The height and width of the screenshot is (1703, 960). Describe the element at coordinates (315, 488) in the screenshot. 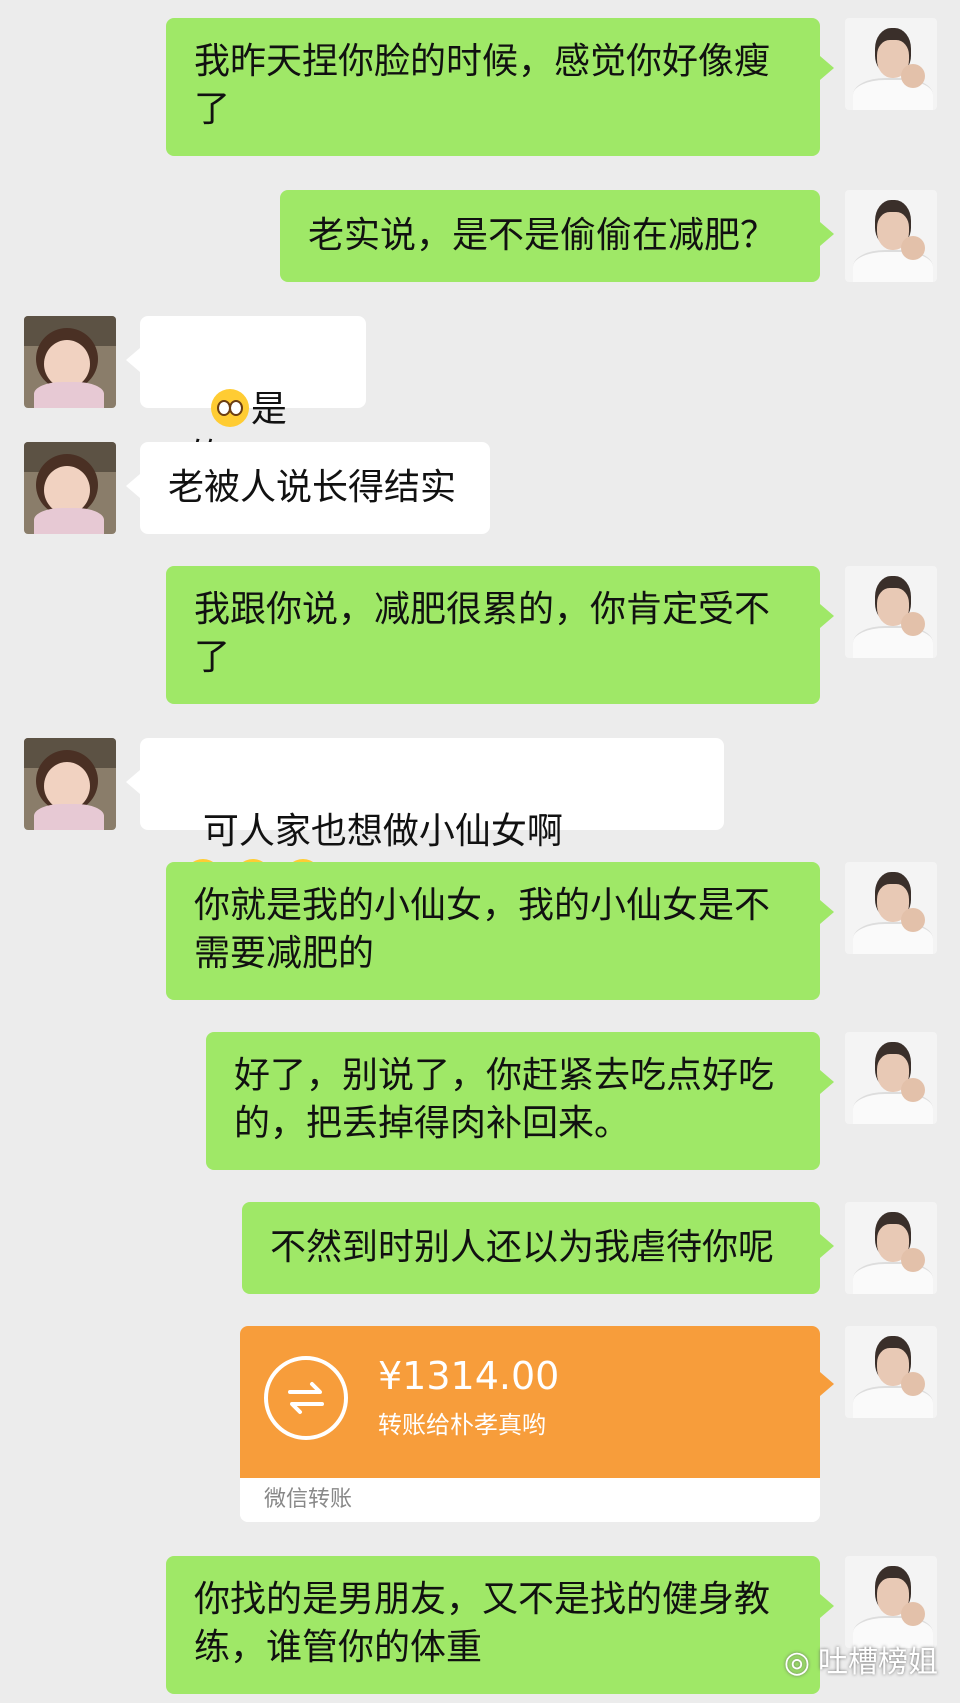

I see `message-bubble: 老被人说长得结实` at that location.